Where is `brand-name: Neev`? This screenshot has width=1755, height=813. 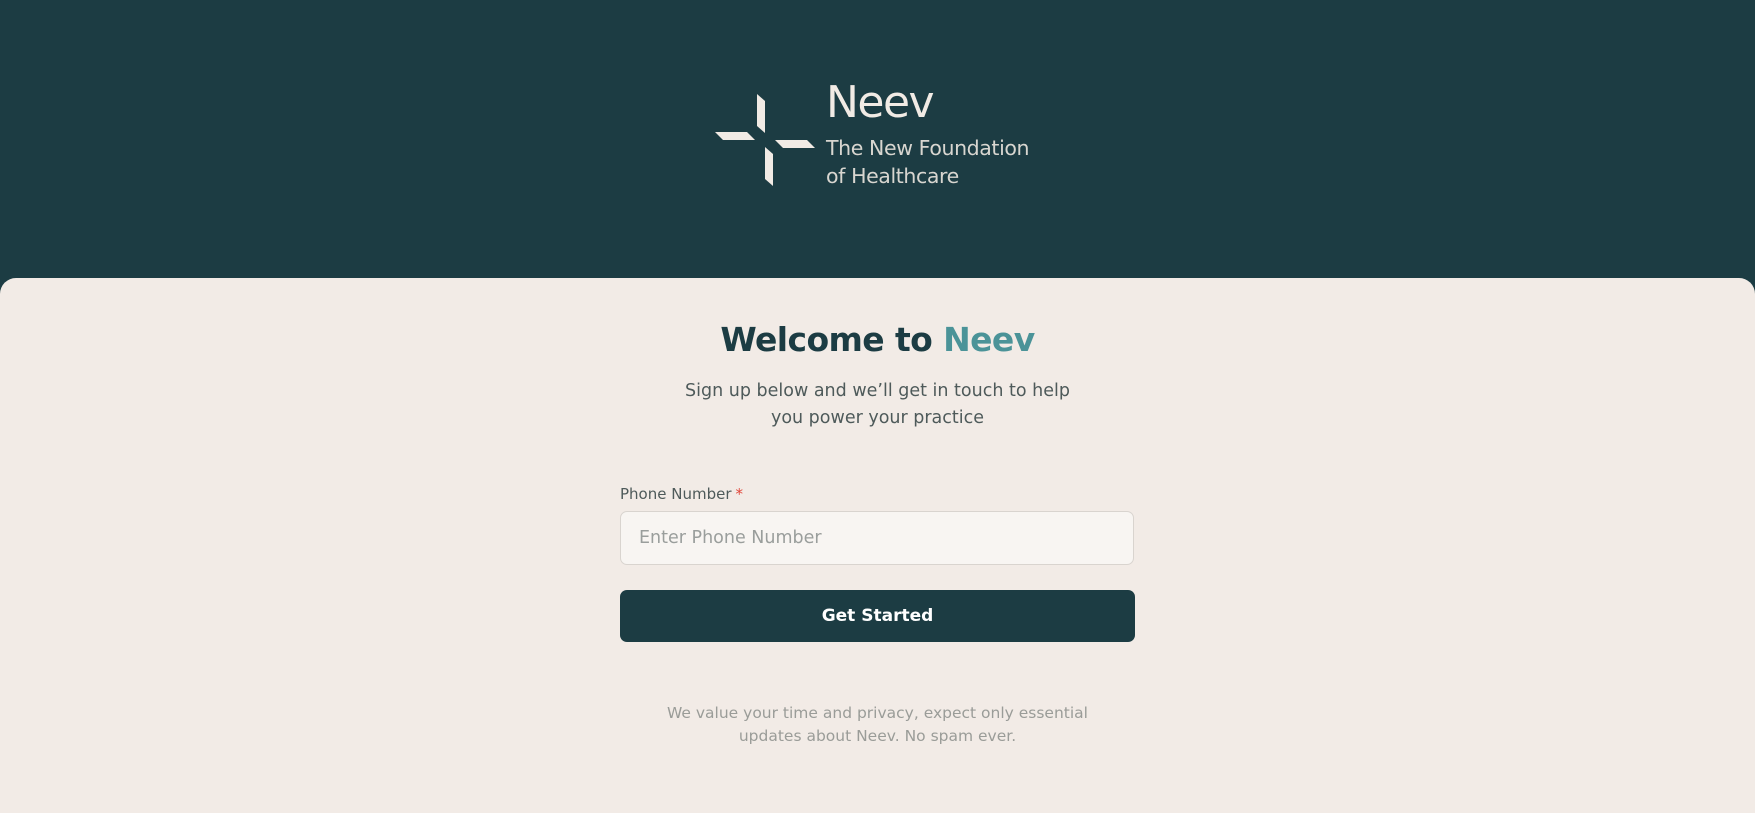
brand-name: Neev is located at coordinates (880, 102).